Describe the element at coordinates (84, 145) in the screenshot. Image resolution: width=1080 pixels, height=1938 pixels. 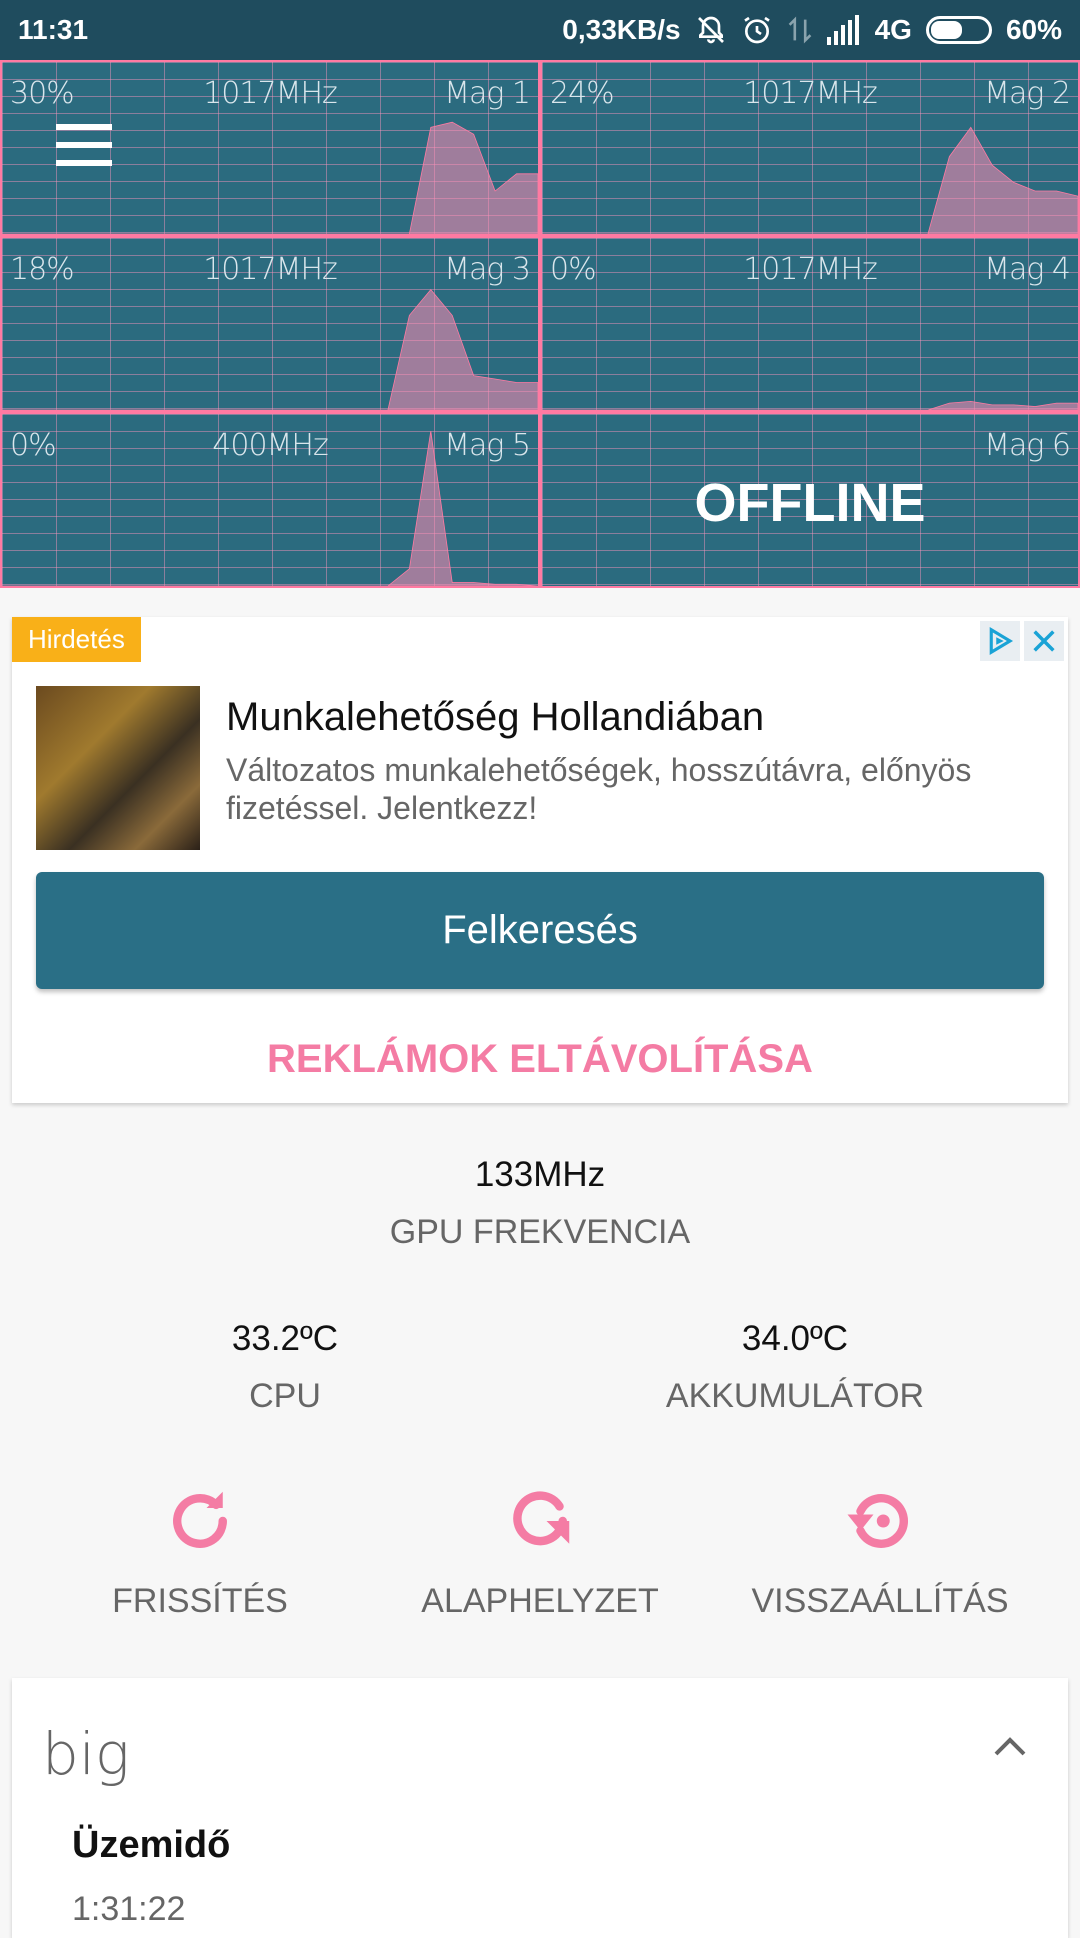
I see `hamburger-menu-icon` at that location.